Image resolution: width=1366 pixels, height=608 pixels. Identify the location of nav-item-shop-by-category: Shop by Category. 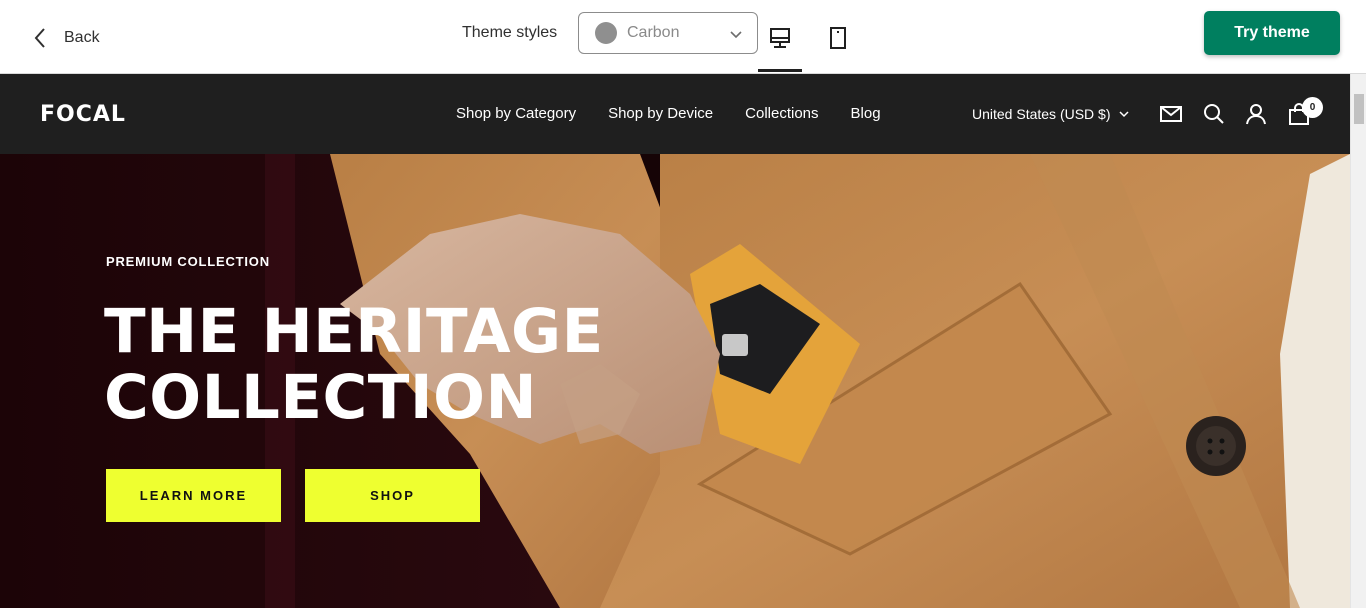
(516, 113).